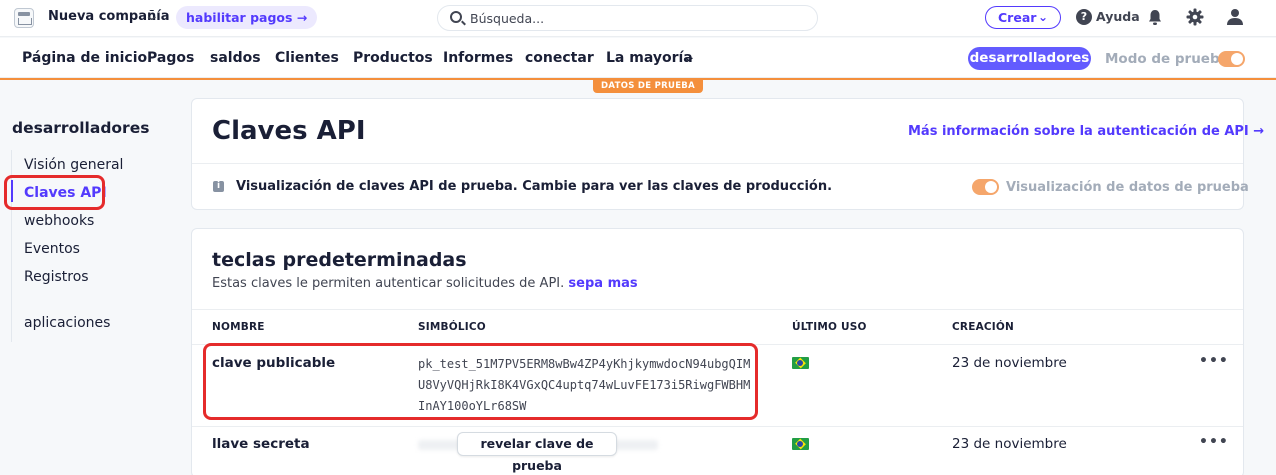 Image resolution: width=1276 pixels, height=475 pixels. What do you see at coordinates (1235, 17) in the screenshot?
I see `user-icon` at bounding box center [1235, 17].